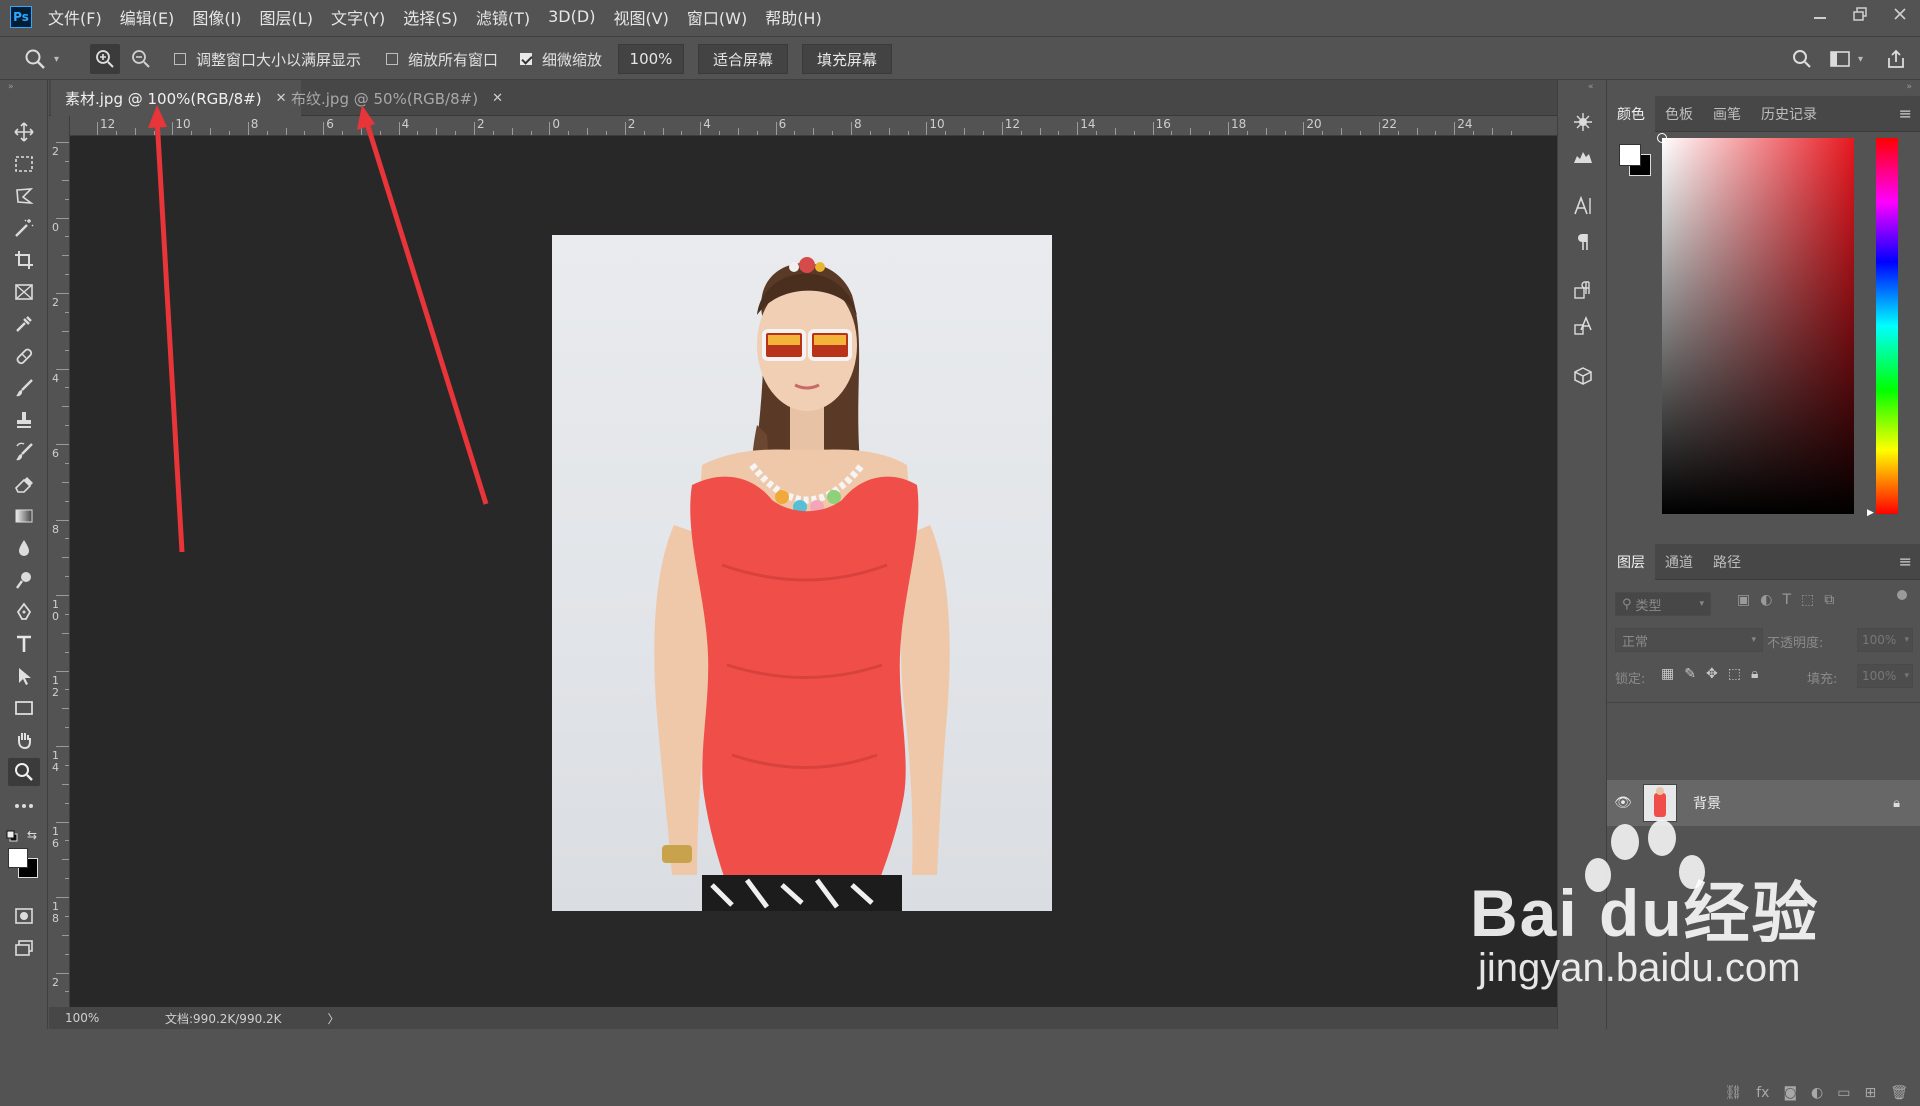 This screenshot has width=1920, height=1106. I want to click on foreground-color-swatch, so click(1630, 155).